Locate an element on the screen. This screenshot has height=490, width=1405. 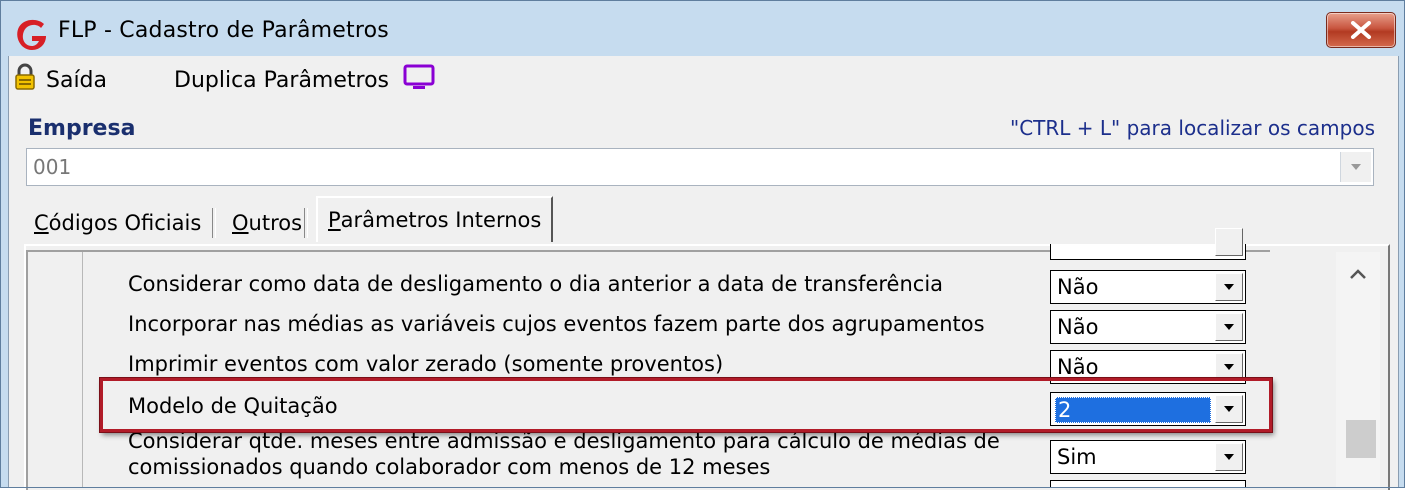
close-button is located at coordinates (1361, 30).